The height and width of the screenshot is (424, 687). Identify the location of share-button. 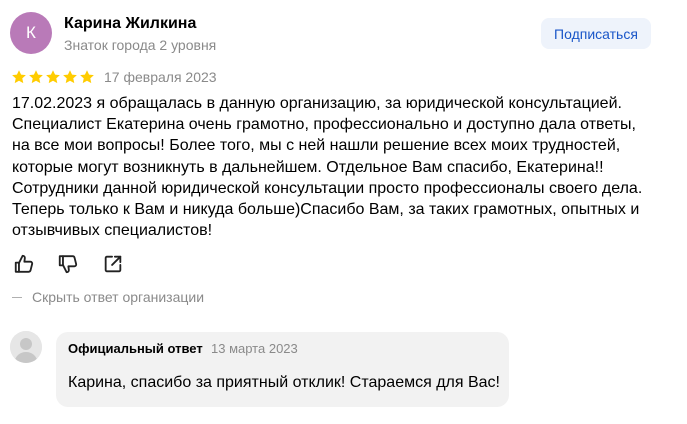
(113, 264).